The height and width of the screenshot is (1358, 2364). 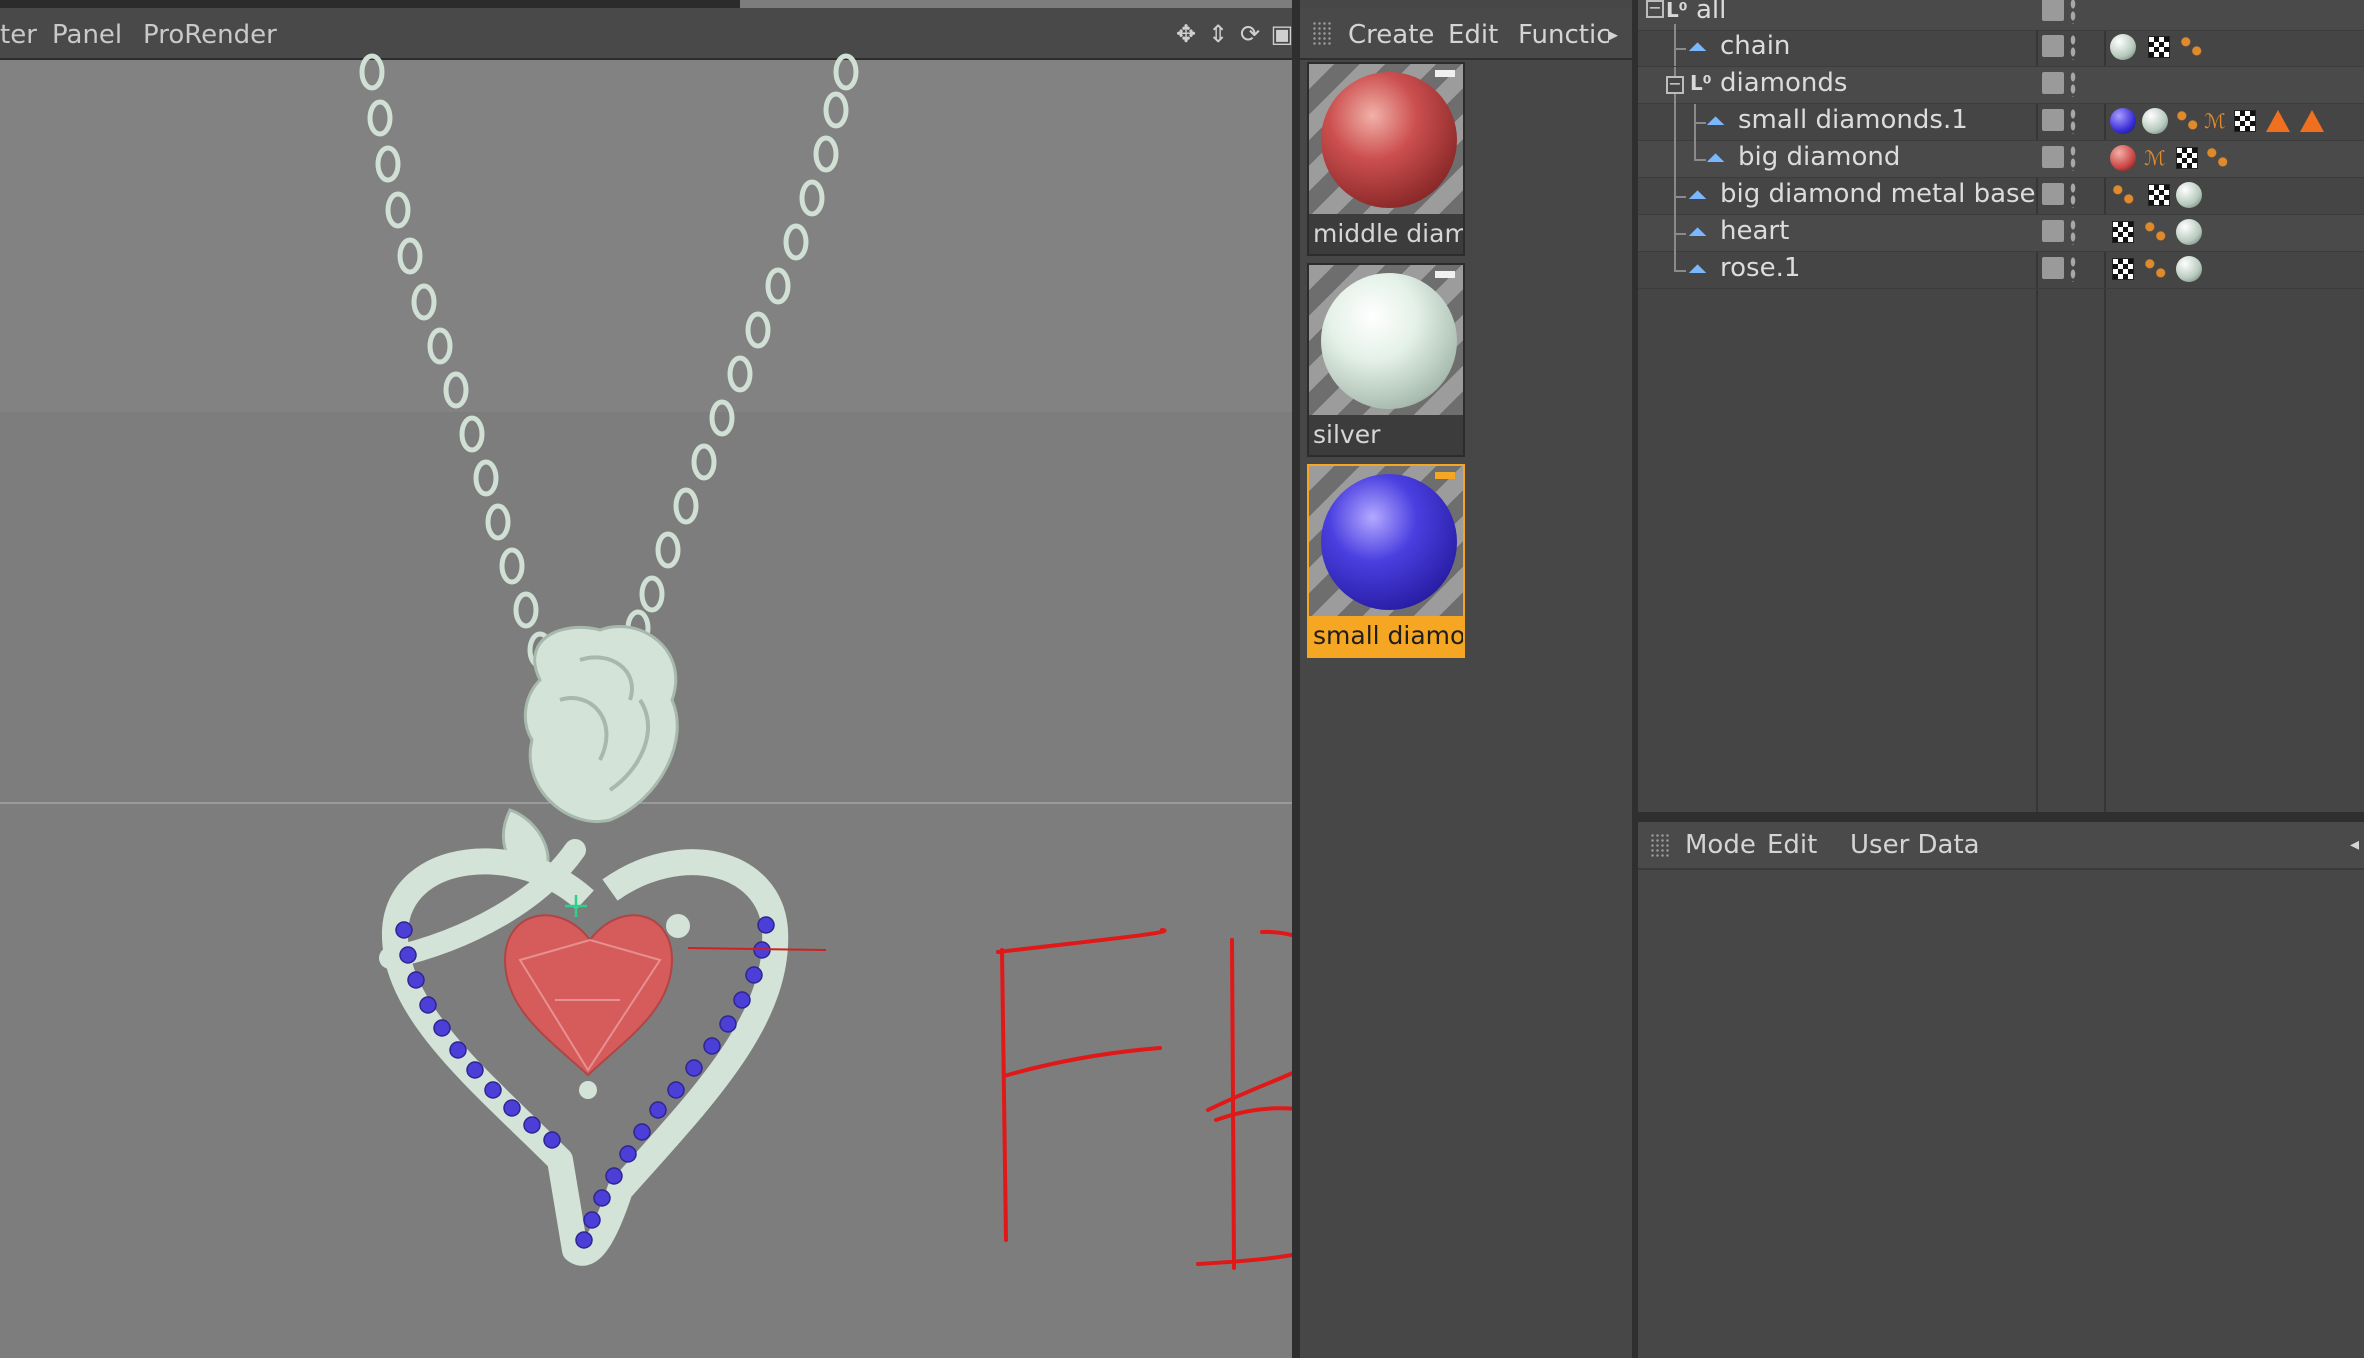 I want to click on material-menubar: Create Edit Functic ▸, so click(x=1466, y=34).